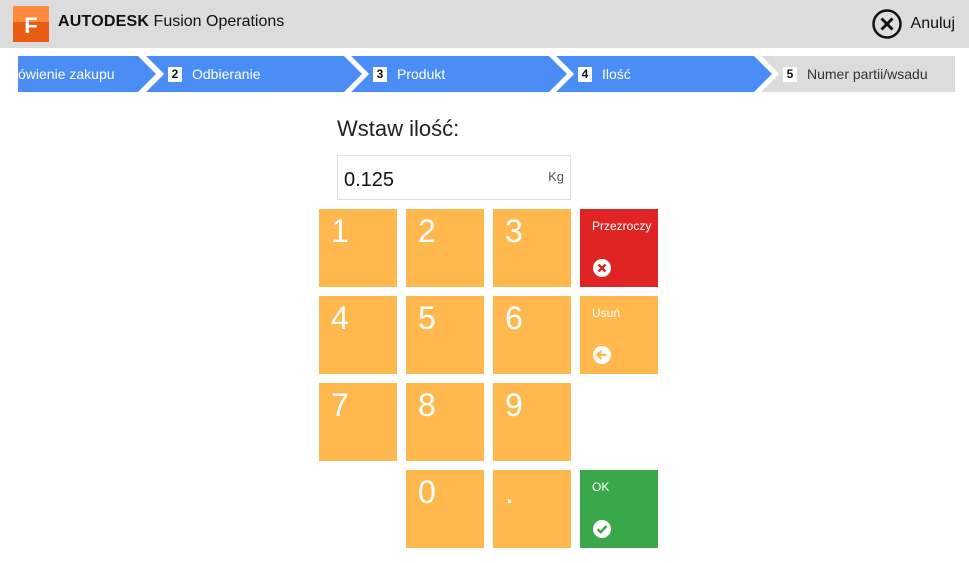  What do you see at coordinates (454, 177) in the screenshot?
I see `quantity-input: 0.125 Kg` at bounding box center [454, 177].